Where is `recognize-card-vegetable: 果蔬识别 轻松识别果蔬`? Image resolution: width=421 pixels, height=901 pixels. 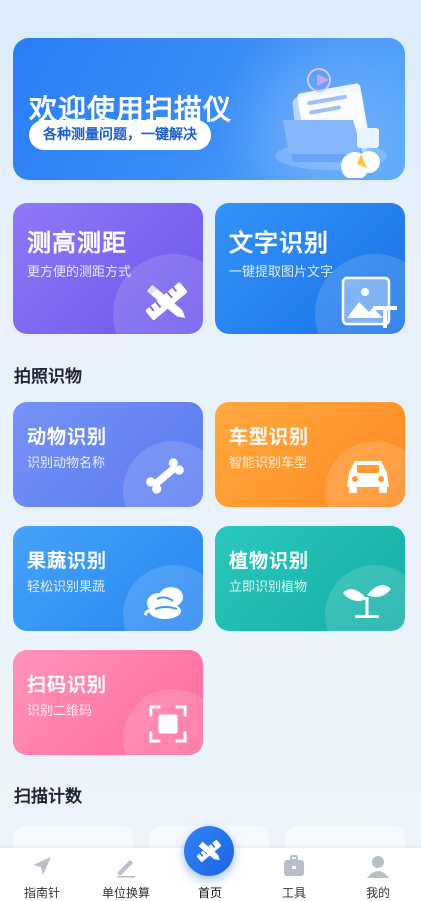 recognize-card-vegetable: 果蔬识别 轻松识别果蔬 is located at coordinates (108, 578).